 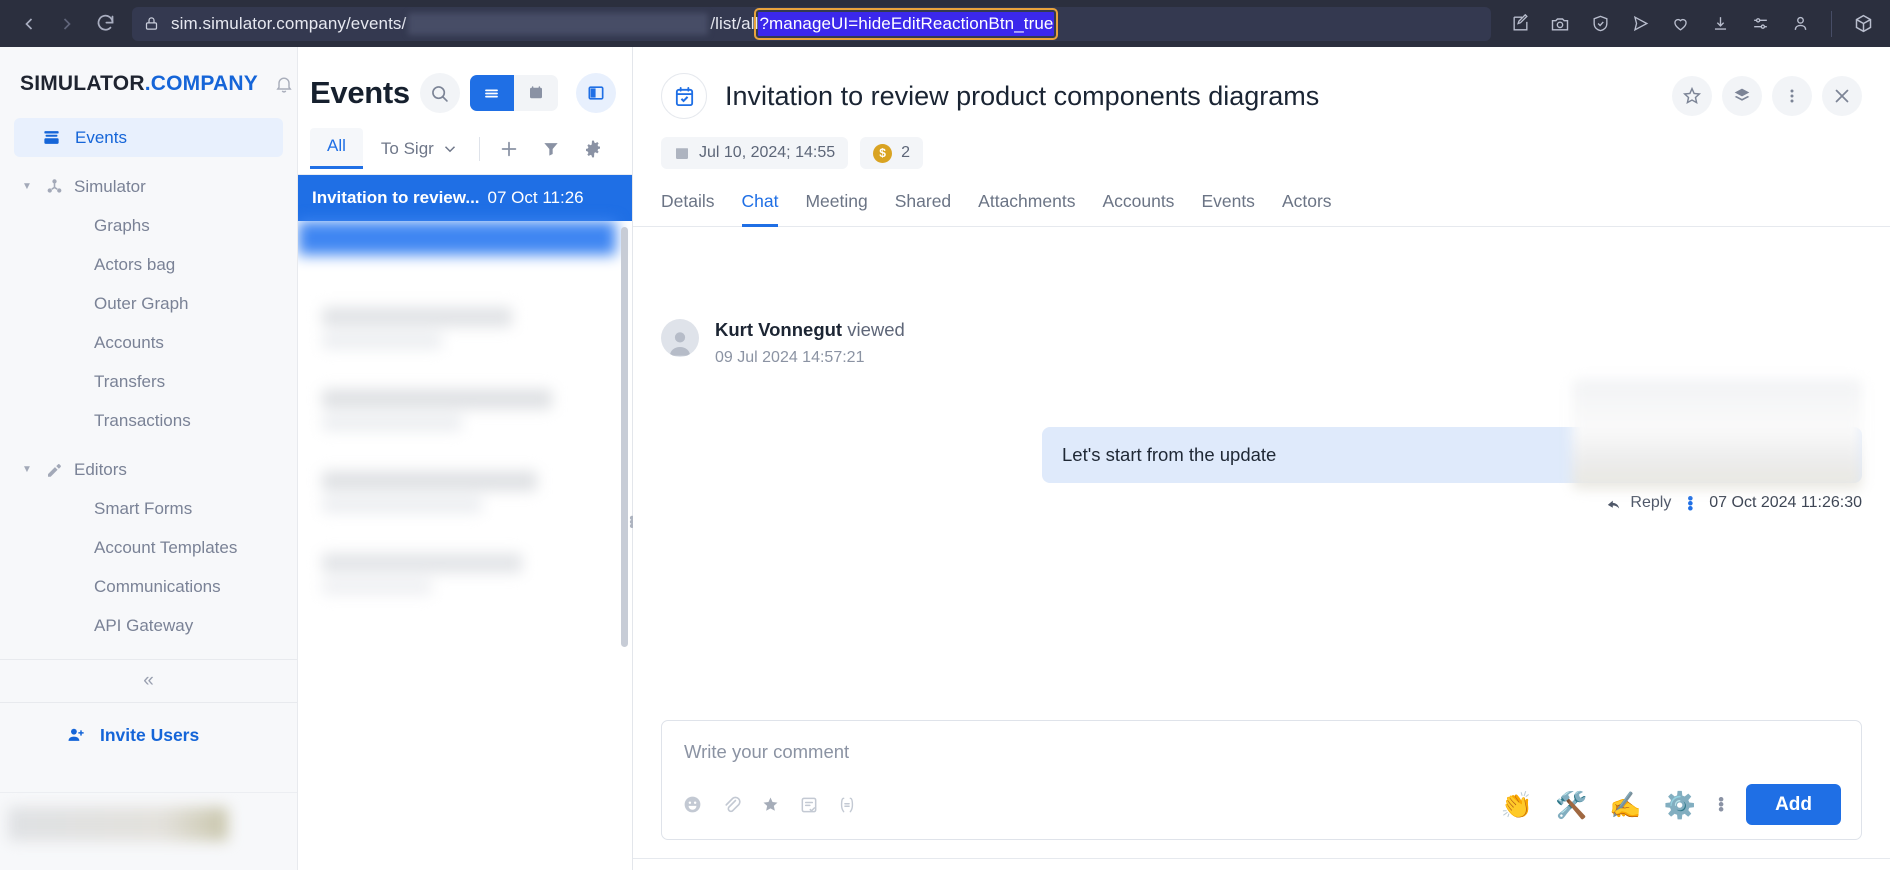 What do you see at coordinates (1760, 24) in the screenshot?
I see `sliders-icon` at bounding box center [1760, 24].